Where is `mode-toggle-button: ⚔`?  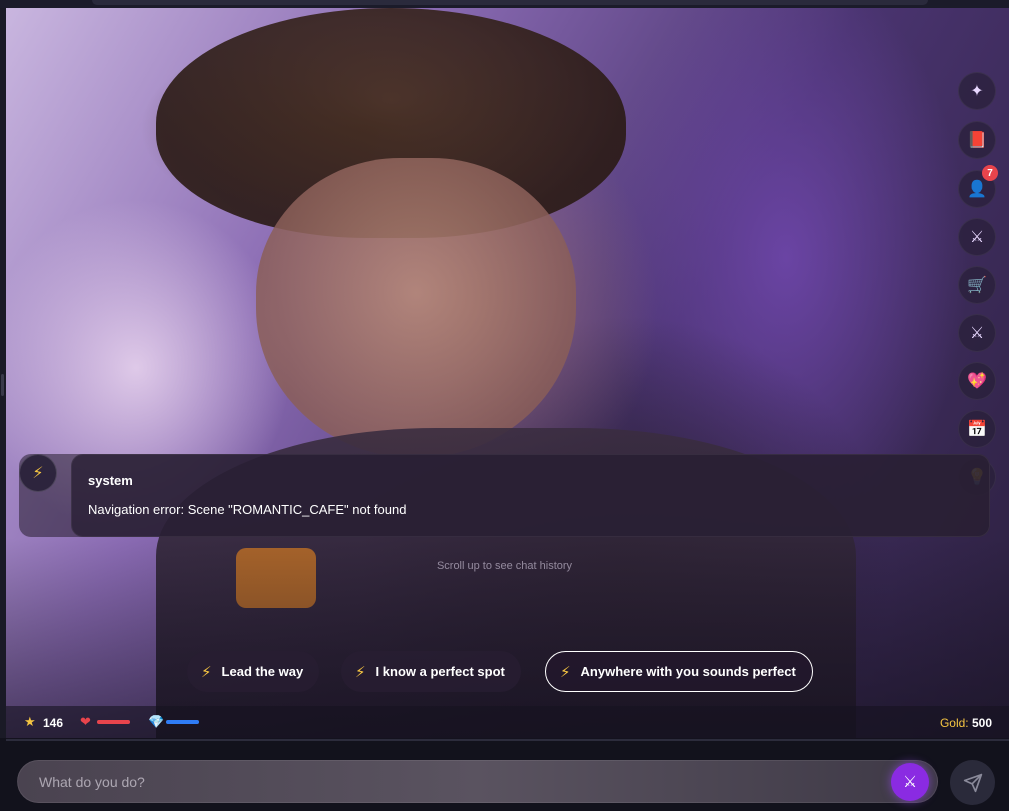
mode-toggle-button: ⚔ is located at coordinates (910, 782).